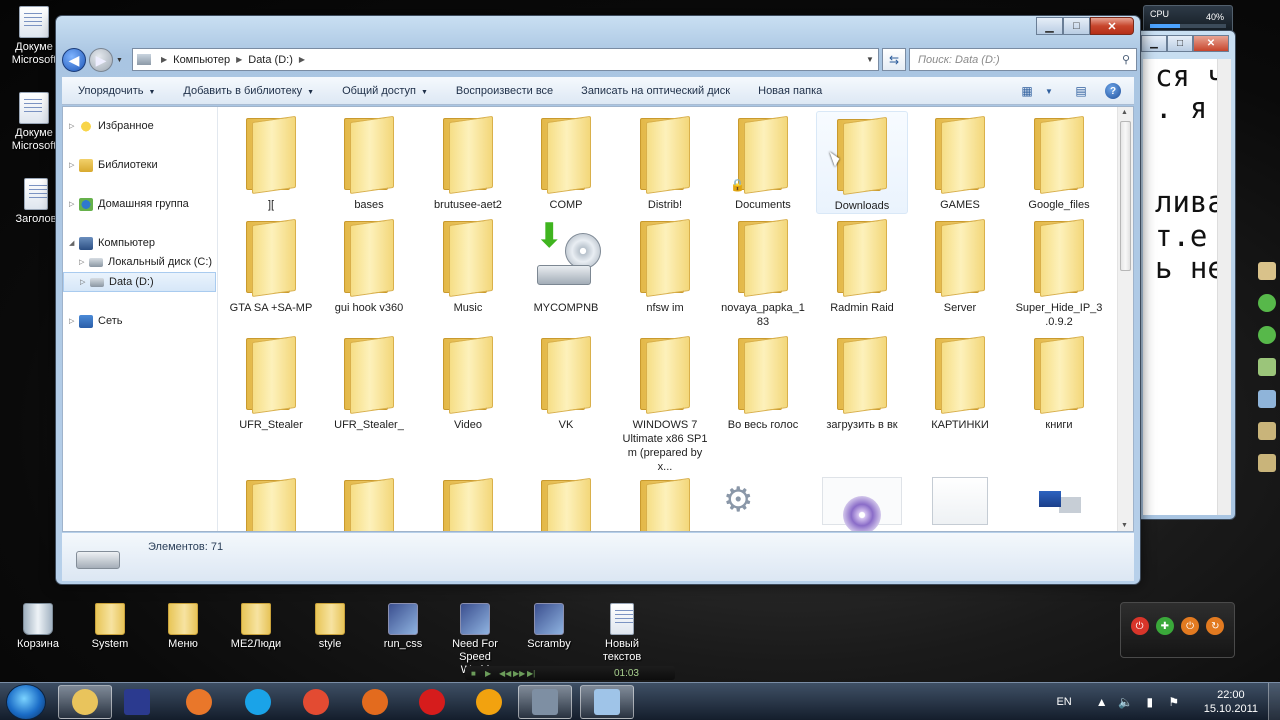 This screenshot has height=720, width=1280. What do you see at coordinates (139, 282) in the screenshot?
I see `nav-item: ▷ Data (D:)` at bounding box center [139, 282].